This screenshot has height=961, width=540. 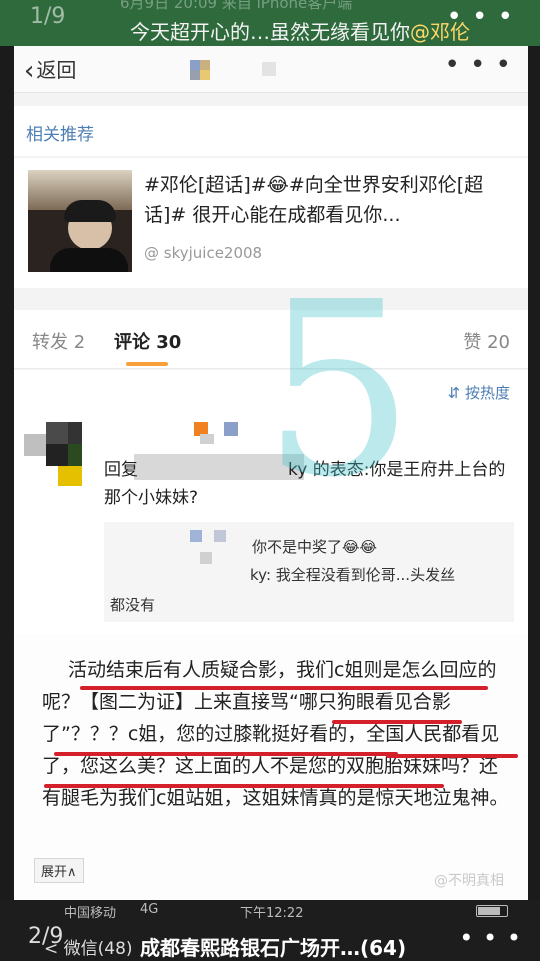 What do you see at coordinates (88, 946) in the screenshot?
I see `wechat-back-button: < 微信(48)` at bounding box center [88, 946].